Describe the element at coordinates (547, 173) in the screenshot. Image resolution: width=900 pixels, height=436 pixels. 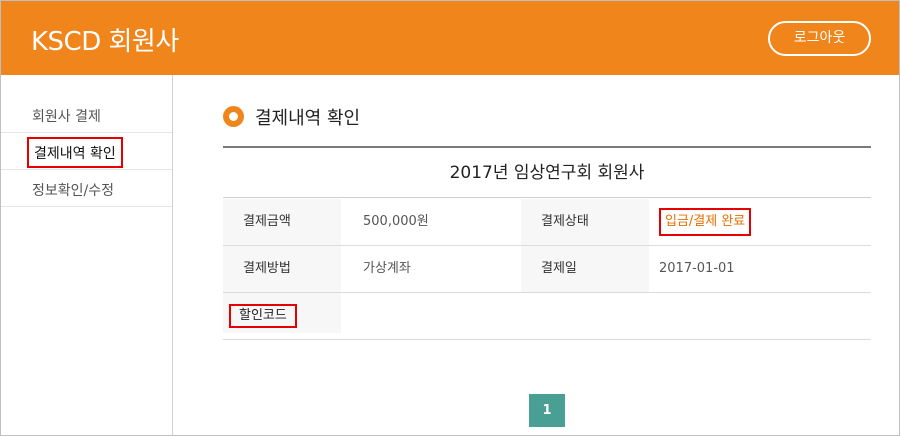
I see `table-title: 2017년 임상연구회 회원사` at that location.